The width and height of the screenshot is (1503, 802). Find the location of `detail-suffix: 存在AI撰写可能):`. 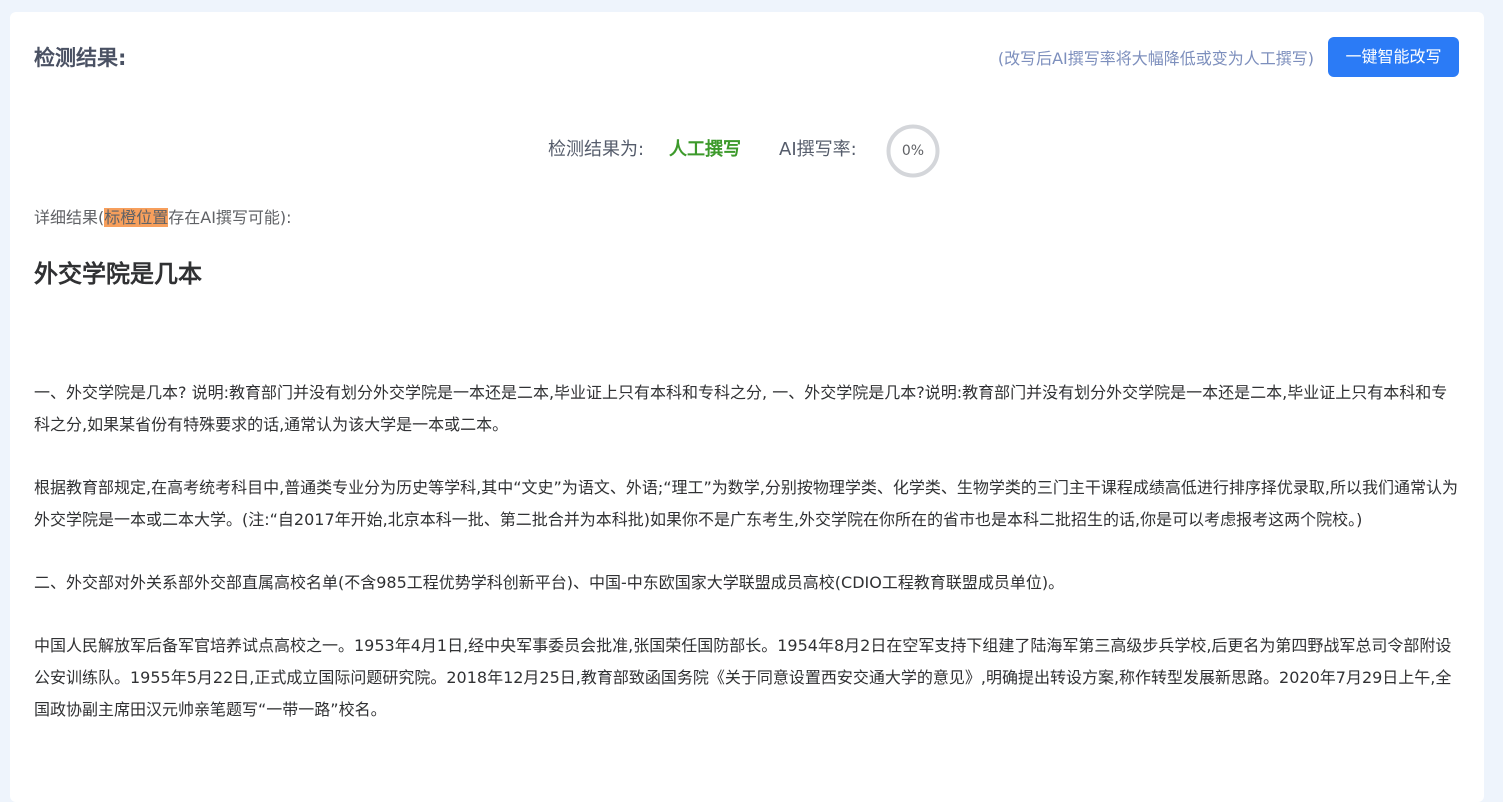

detail-suffix: 存在AI撰写可能): is located at coordinates (230, 217).